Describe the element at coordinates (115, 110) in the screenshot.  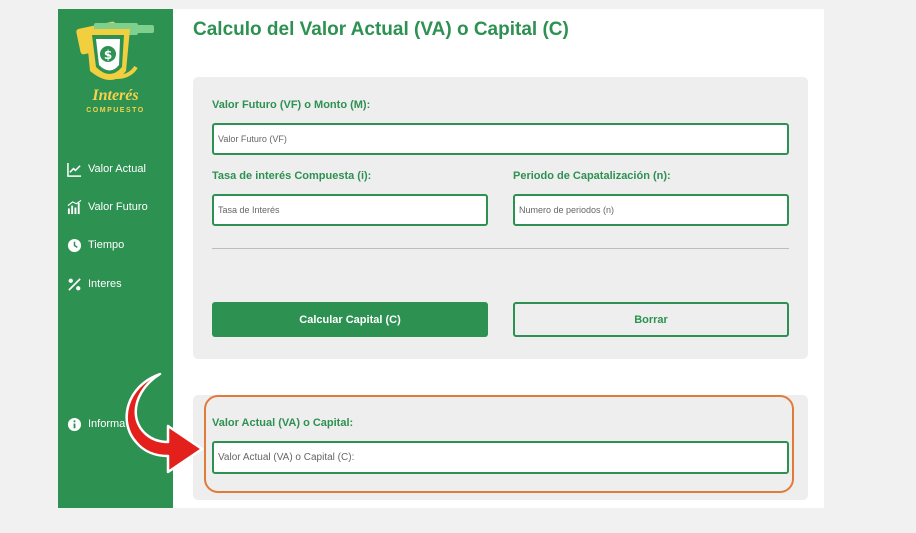
I see `logo-subtitle: COMPUESTO` at that location.